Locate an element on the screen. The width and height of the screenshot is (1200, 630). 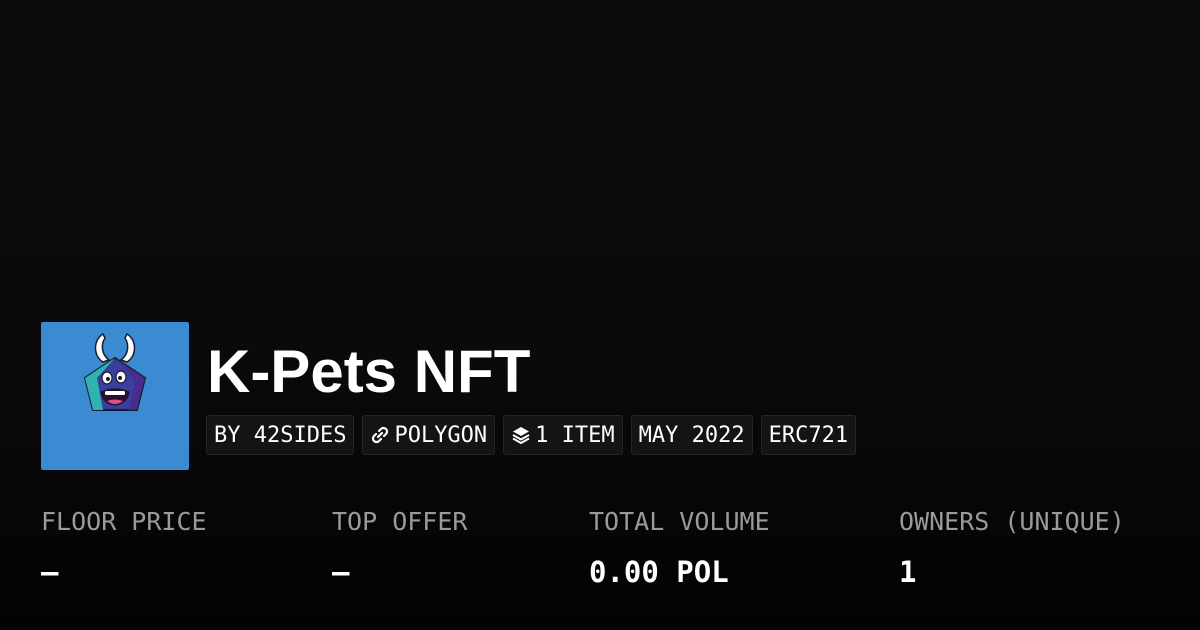
total-volume-stat: TOTAL VOLUME 0.00 POL is located at coordinates (679, 547).